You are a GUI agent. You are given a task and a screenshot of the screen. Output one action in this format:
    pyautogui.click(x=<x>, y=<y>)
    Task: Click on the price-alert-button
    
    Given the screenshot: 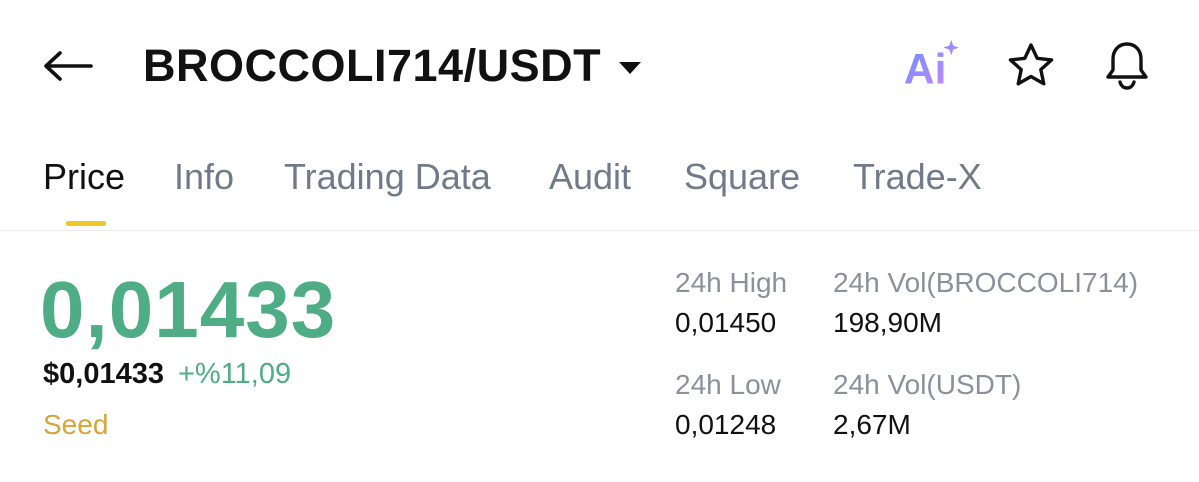 What is the action you would take?
    pyautogui.click(x=1127, y=65)
    